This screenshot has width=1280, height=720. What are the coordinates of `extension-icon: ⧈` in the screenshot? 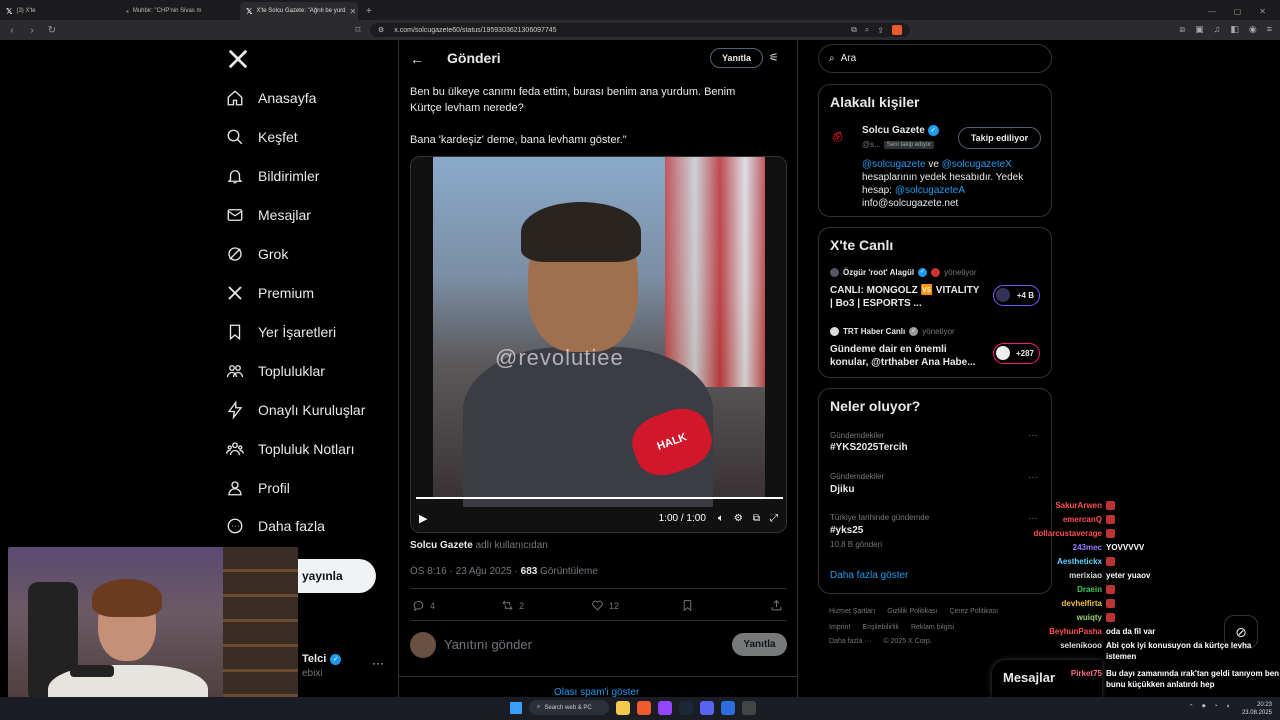 It's located at (1182, 29).